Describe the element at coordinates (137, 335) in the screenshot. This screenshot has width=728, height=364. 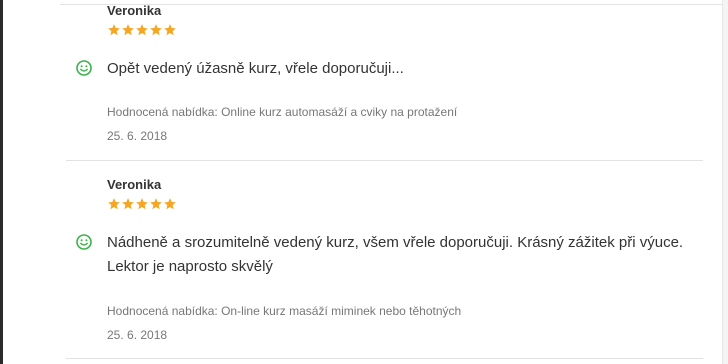
I see `review-date: 25. 6. 2018` at that location.